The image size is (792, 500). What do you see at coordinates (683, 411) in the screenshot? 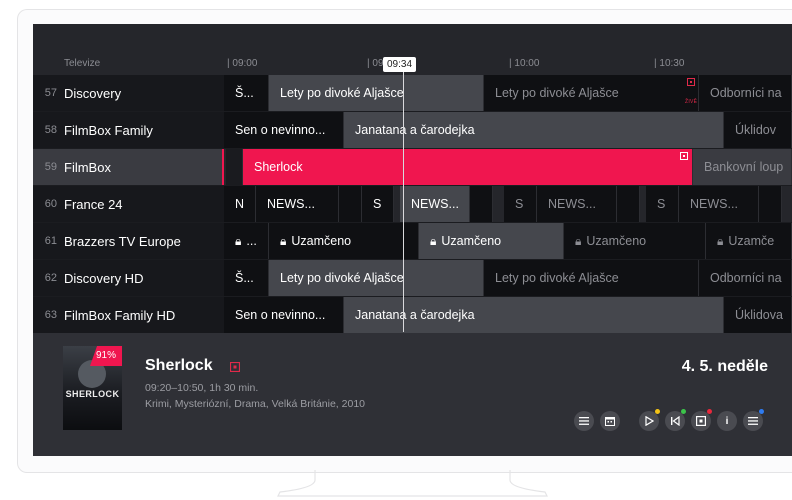
I see `green-dot` at bounding box center [683, 411].